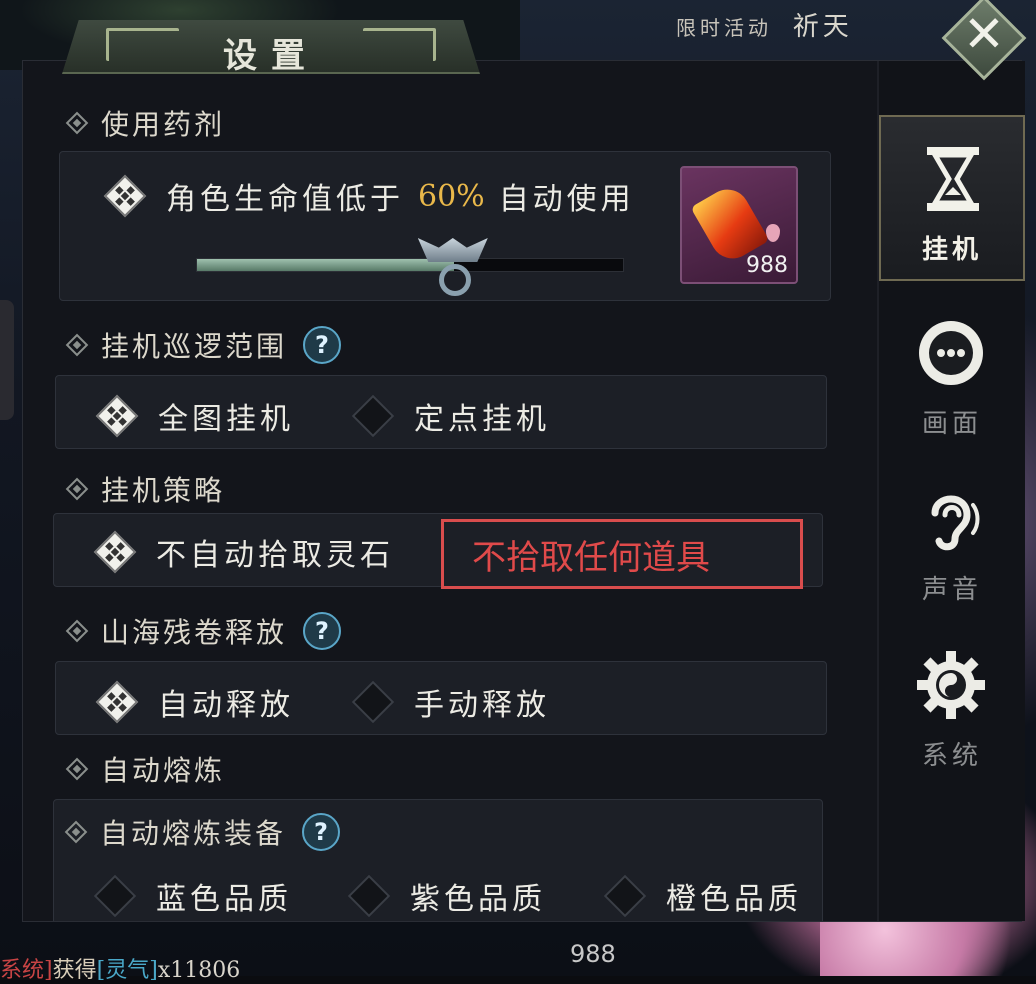 The width and height of the screenshot is (1036, 984). I want to click on annotation-box: 不拾取任何道具, so click(622, 554).